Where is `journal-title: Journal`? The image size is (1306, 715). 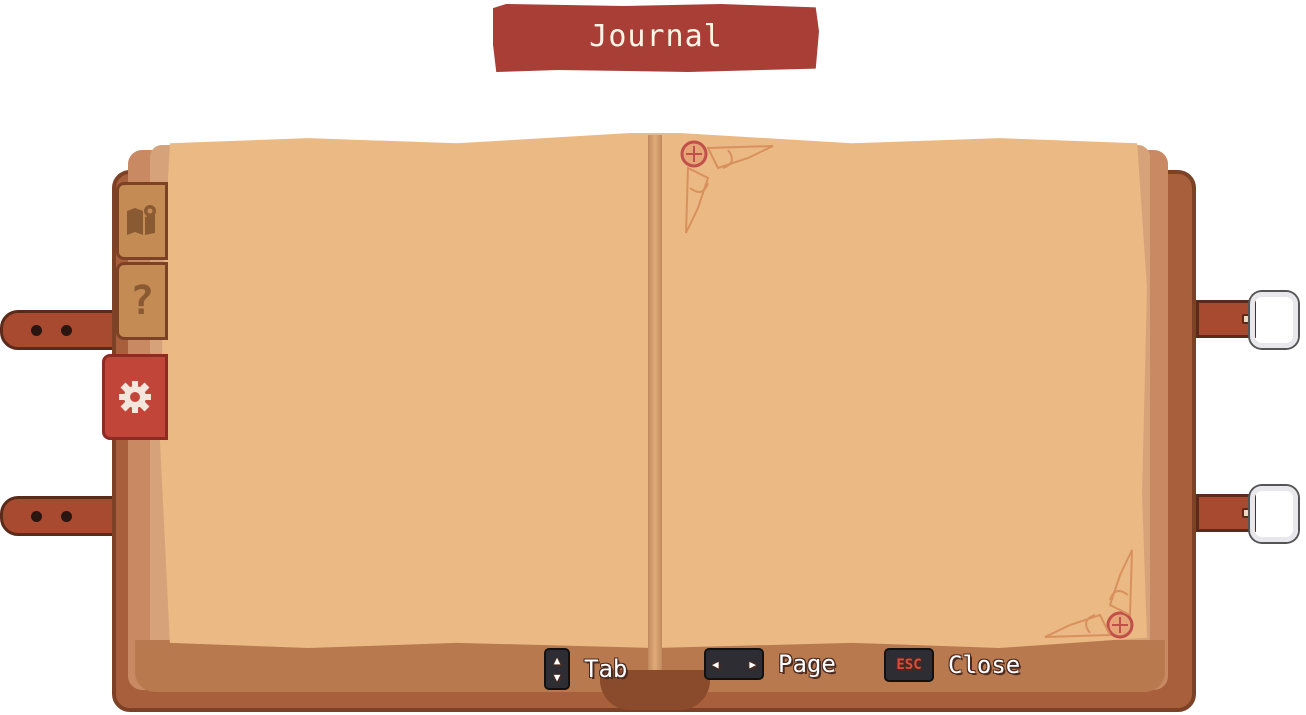
journal-title: Journal is located at coordinates (656, 36).